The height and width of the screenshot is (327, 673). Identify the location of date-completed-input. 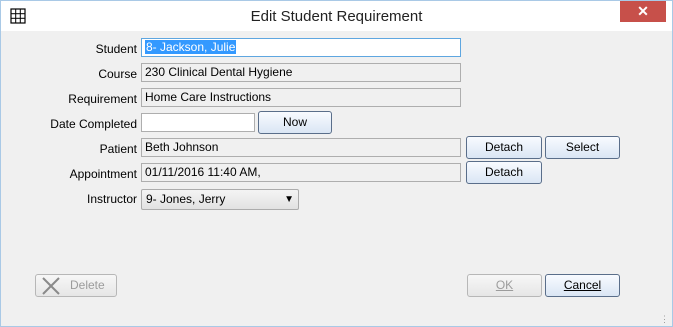
(198, 122).